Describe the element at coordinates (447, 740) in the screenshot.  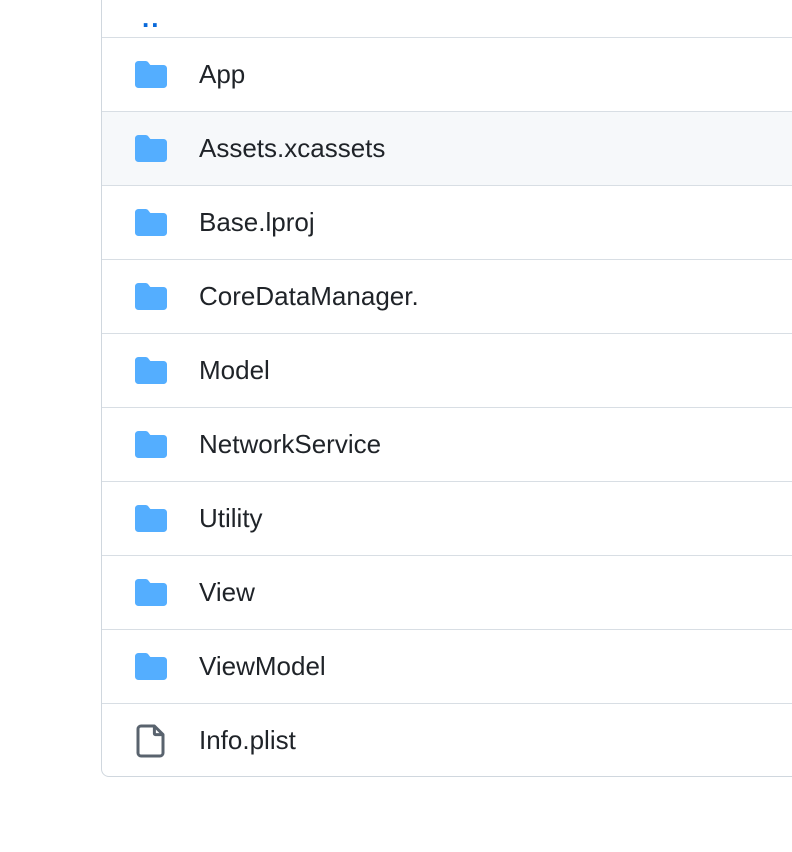
I see `list-item-file: Info.plist` at that location.